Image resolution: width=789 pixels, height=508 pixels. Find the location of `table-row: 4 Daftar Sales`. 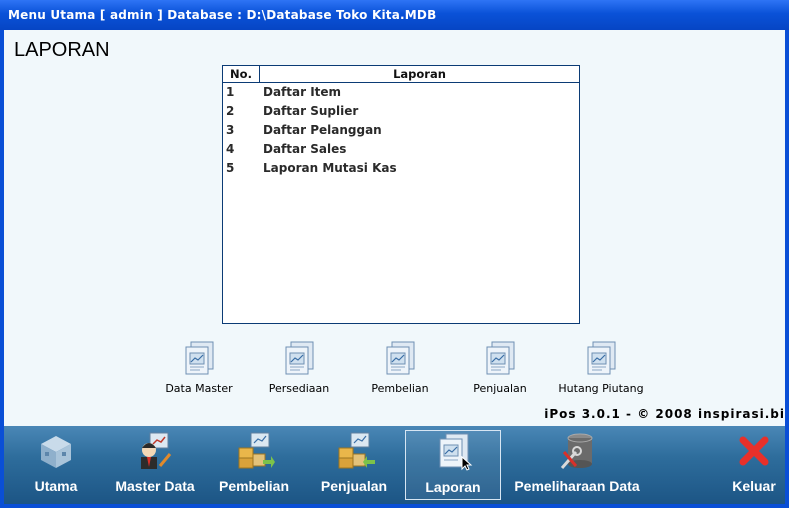

table-row: 4 Daftar Sales is located at coordinates (401, 149).